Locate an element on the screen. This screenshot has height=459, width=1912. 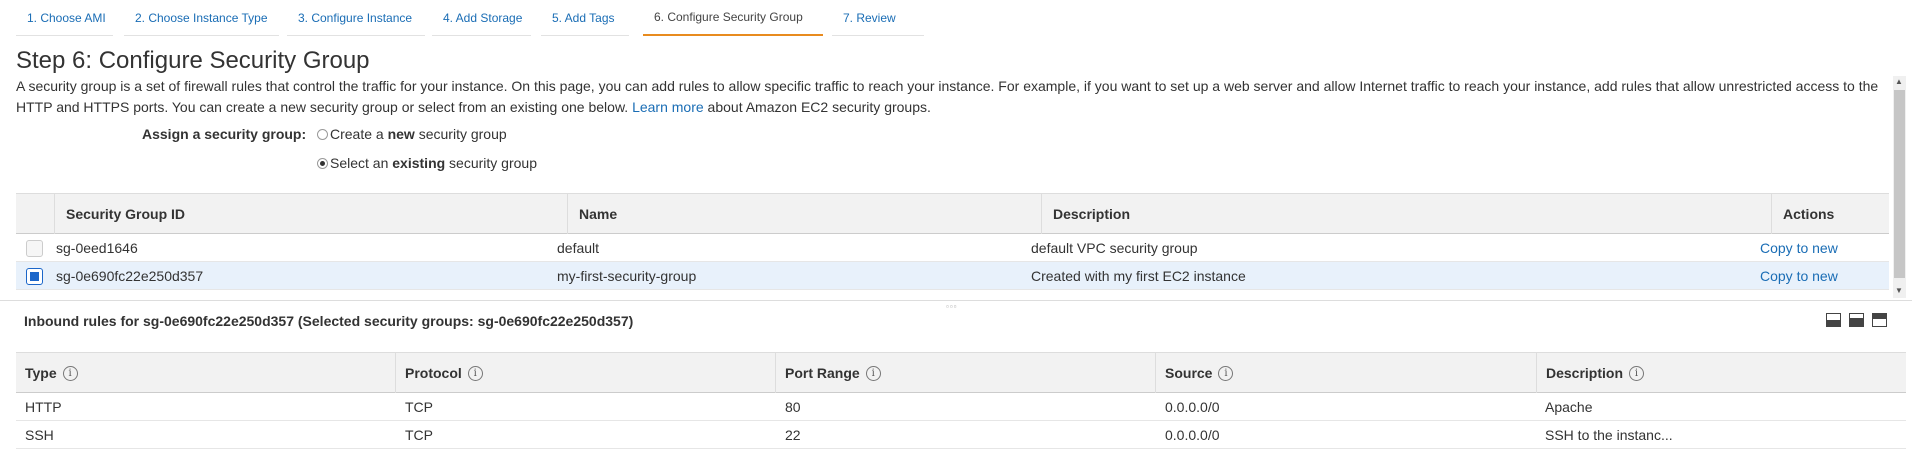
rule-type: HTTP is located at coordinates (43, 407).